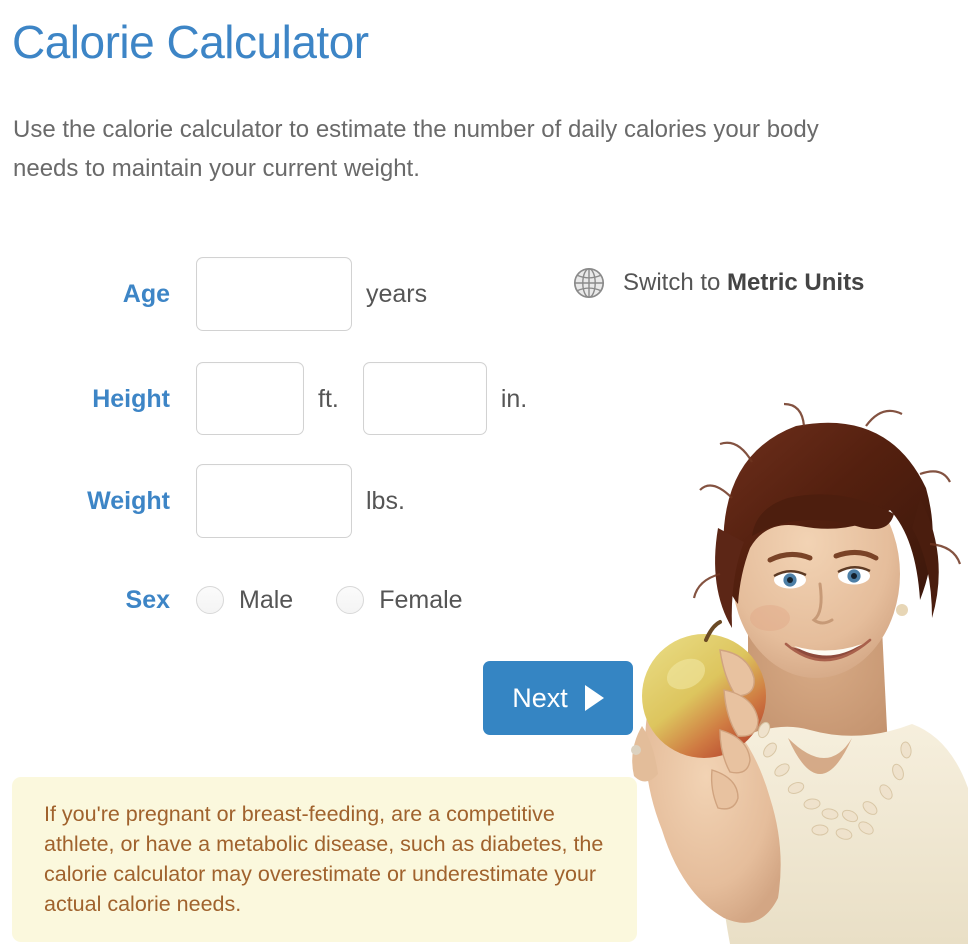  I want to click on sex-option-male: Male, so click(244, 600).